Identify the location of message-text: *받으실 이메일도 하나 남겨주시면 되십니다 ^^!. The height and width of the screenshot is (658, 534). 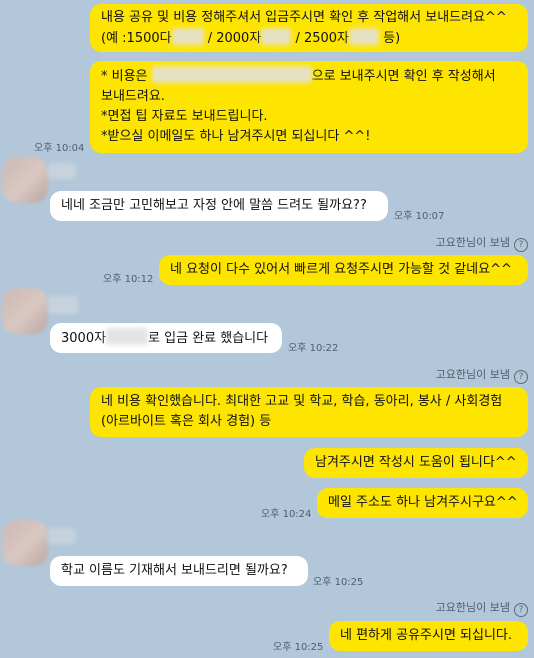
(236, 136).